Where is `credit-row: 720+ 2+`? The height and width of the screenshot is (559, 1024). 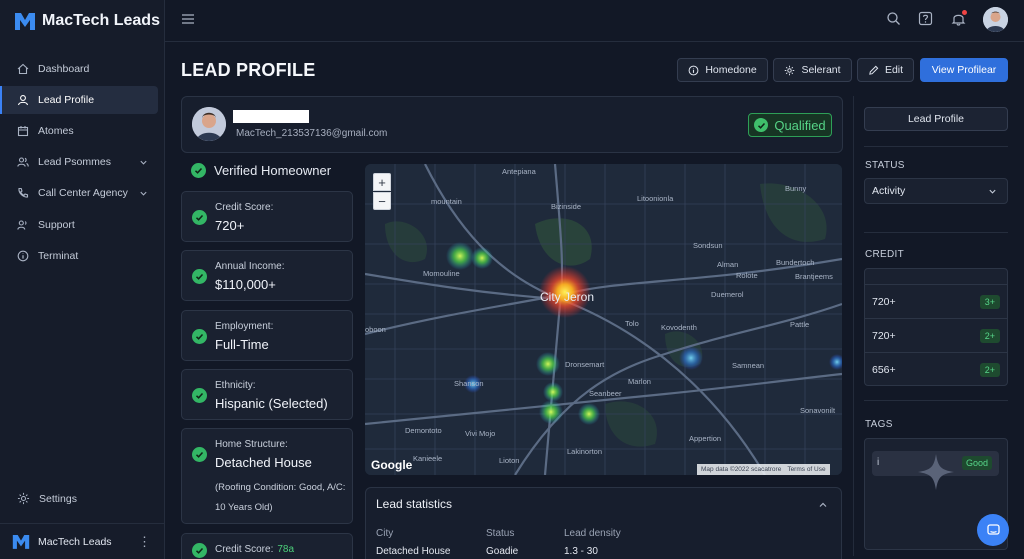
credit-row: 720+ 2+ is located at coordinates (936, 335).